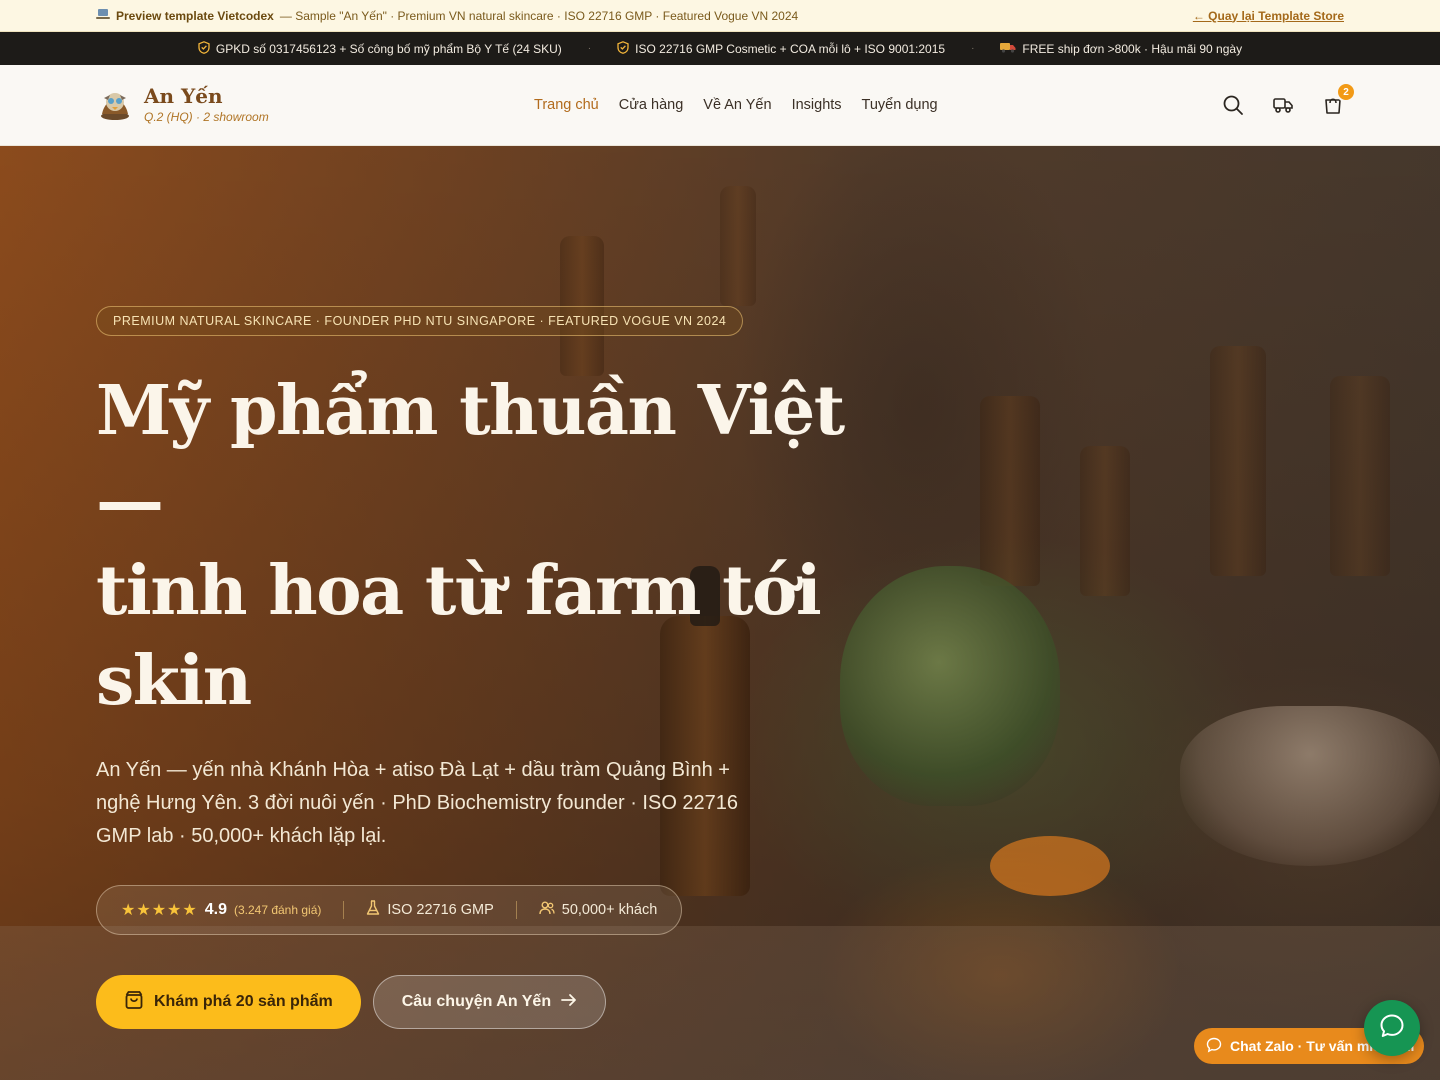 The image size is (1440, 1080). I want to click on nav-item-home: Trang chủ, so click(566, 105).